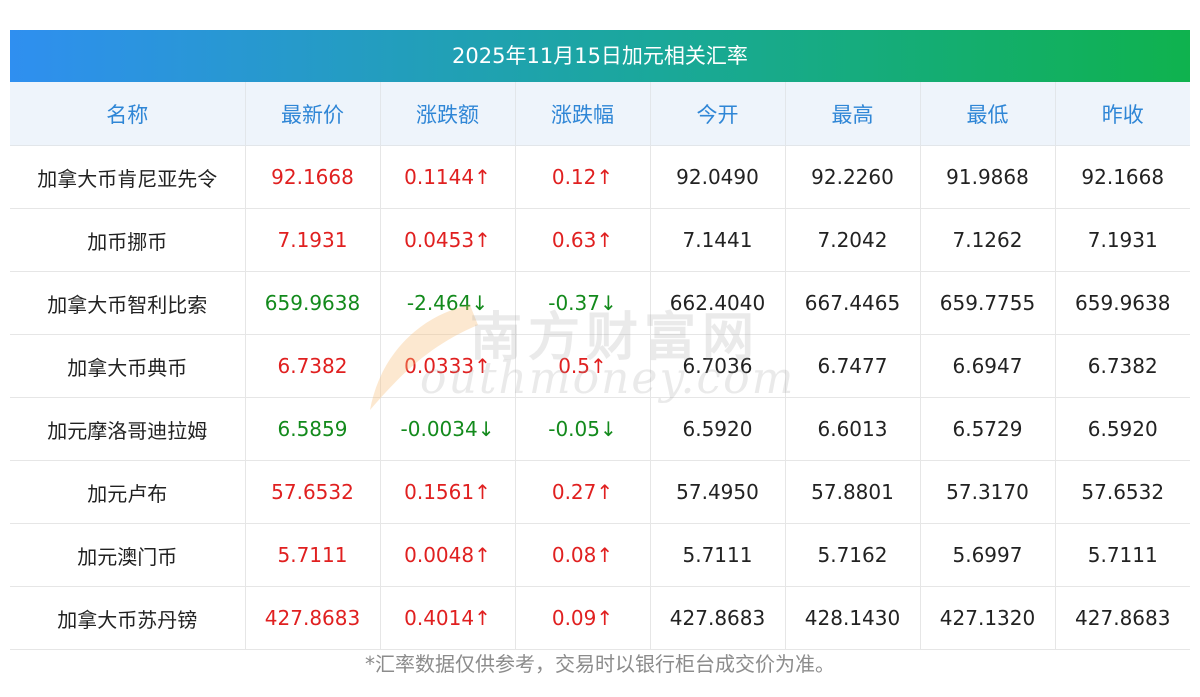 This screenshot has height=697, width=1200. Describe the element at coordinates (583, 366) in the screenshot. I see `cell-pct: 0.5↑` at that location.